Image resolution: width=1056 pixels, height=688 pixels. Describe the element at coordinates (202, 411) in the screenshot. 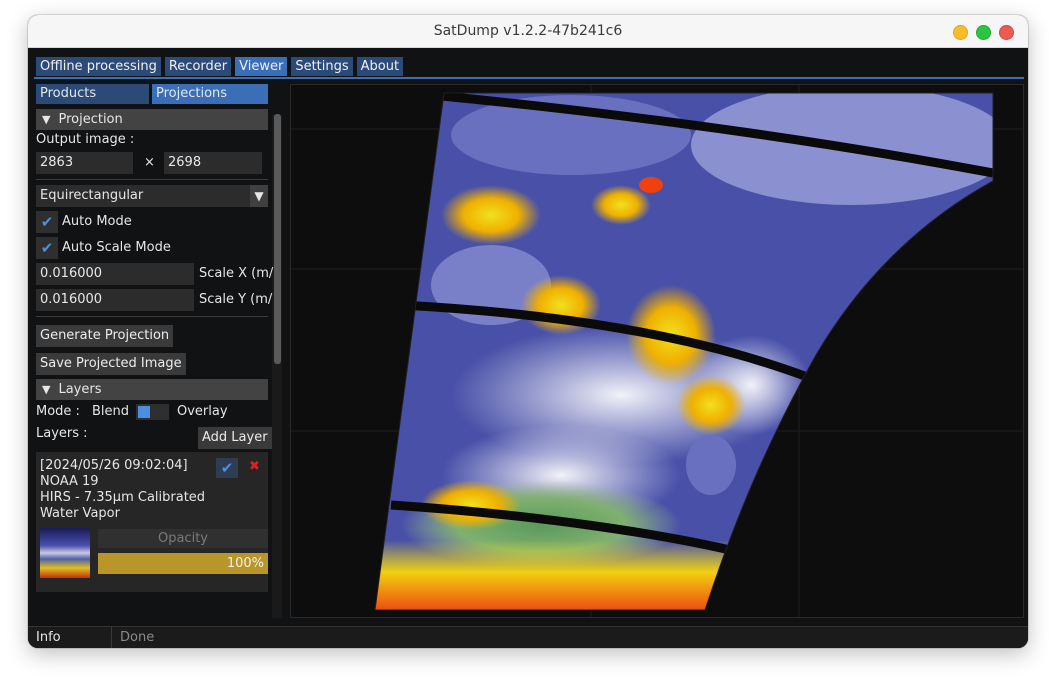

I see `overlay-label: Overlay` at that location.